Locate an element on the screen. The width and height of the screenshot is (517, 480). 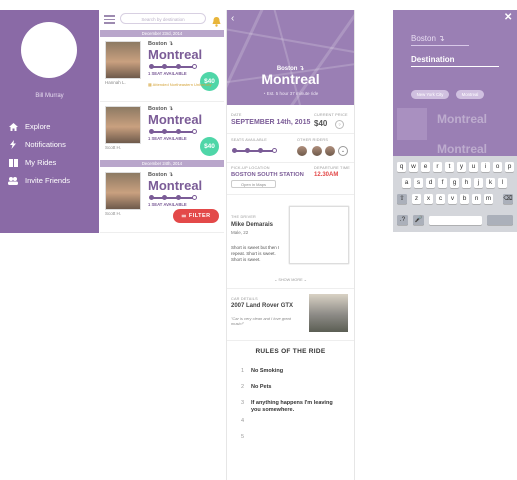
delete-key: ⌫ is located at coordinates (508, 199).